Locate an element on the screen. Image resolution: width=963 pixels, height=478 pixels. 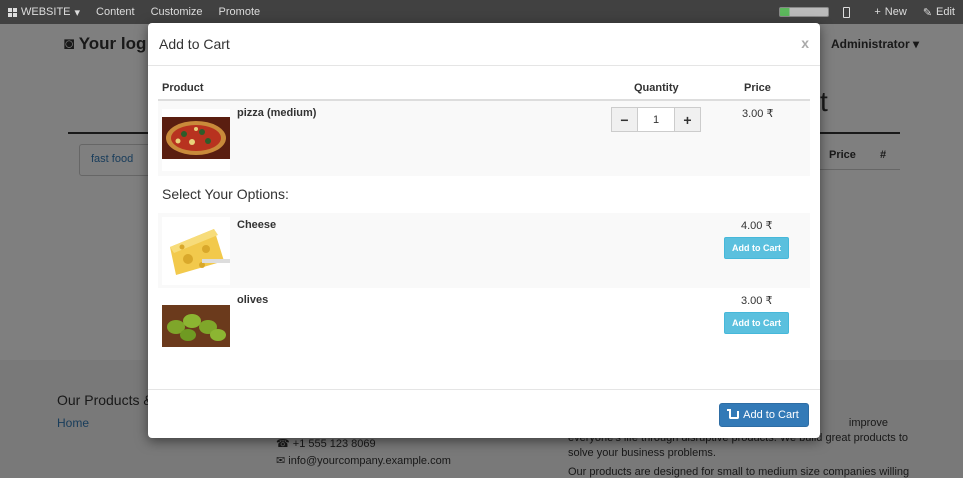
option-name-olives: olives is located at coordinates (253, 300).